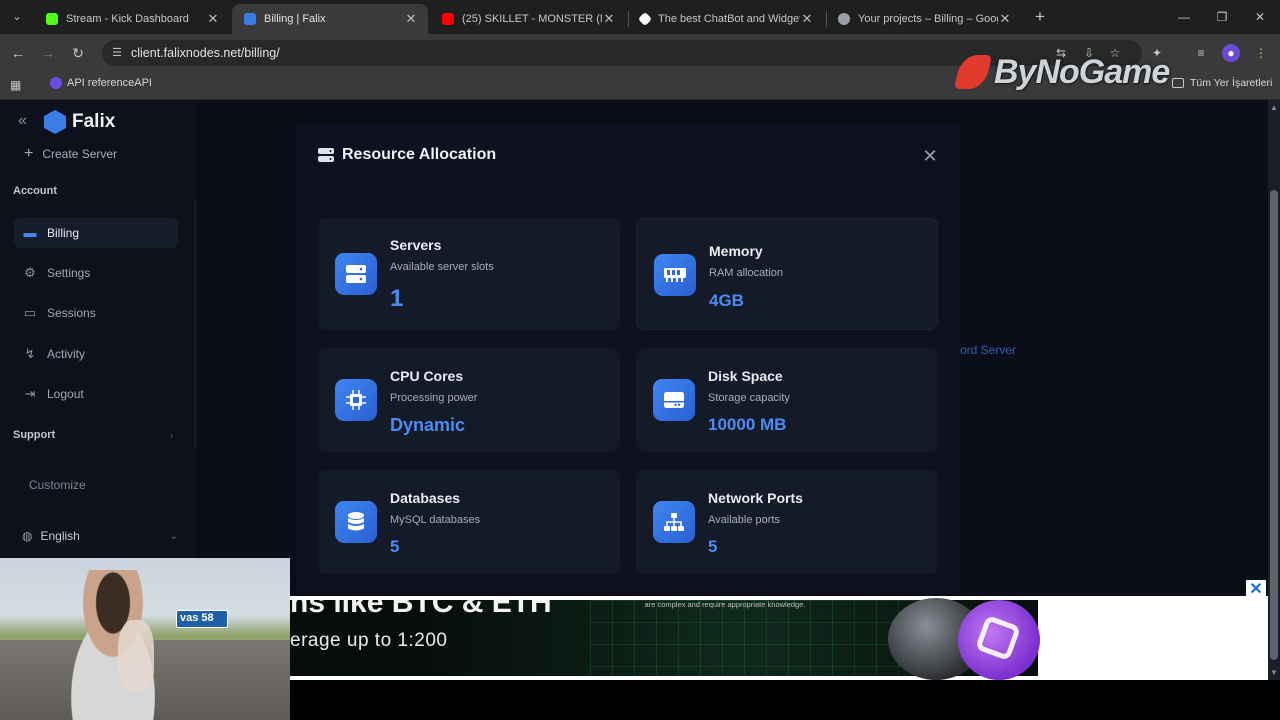 This screenshot has width=1280, height=720. I want to click on tab-billing-falix: Billing | Falix ✕, so click(330, 19).